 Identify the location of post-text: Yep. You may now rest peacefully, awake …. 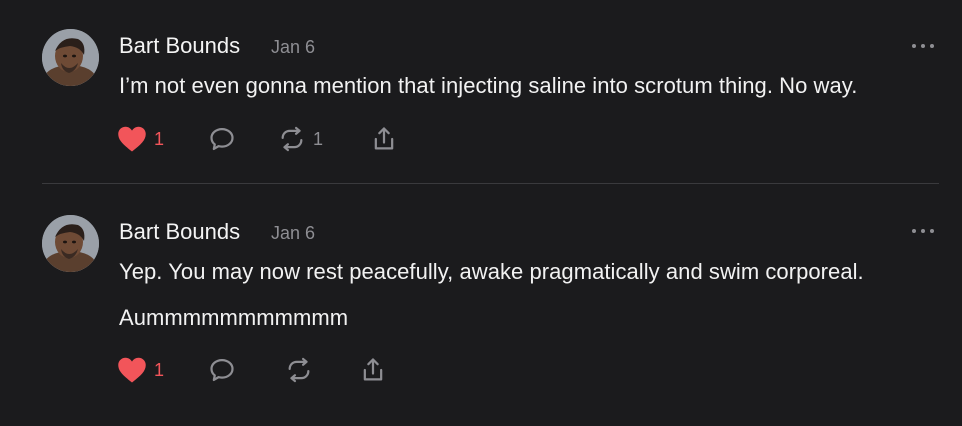
(491, 271).